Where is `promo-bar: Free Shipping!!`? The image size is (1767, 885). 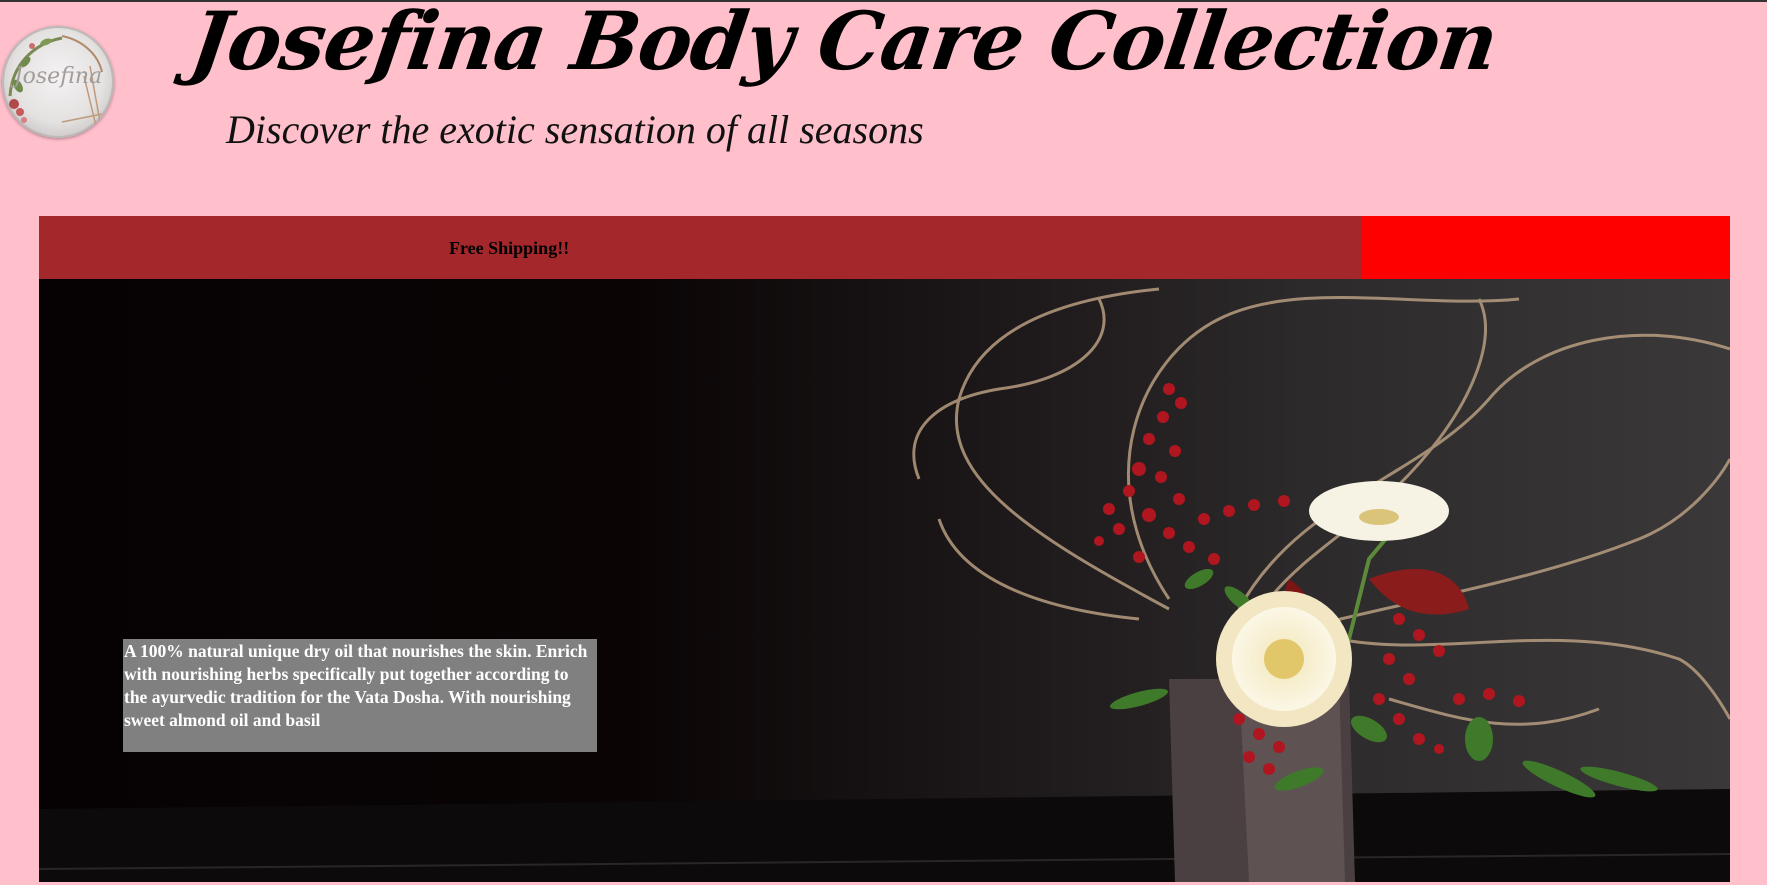 promo-bar: Free Shipping!! is located at coordinates (700, 247).